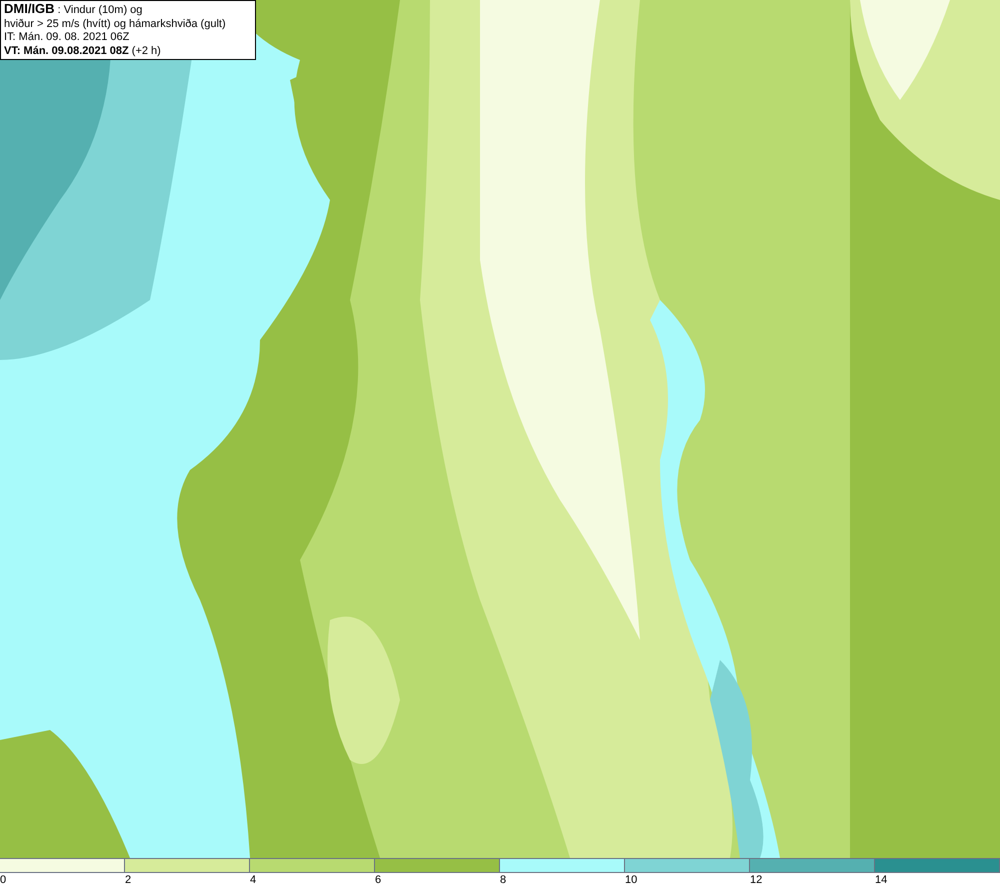 The width and height of the screenshot is (1000, 887). Describe the element at coordinates (83, 51) in the screenshot. I see `valid-time: VT: Mán. 09.08.2021 08Z (+2 h)` at that location.